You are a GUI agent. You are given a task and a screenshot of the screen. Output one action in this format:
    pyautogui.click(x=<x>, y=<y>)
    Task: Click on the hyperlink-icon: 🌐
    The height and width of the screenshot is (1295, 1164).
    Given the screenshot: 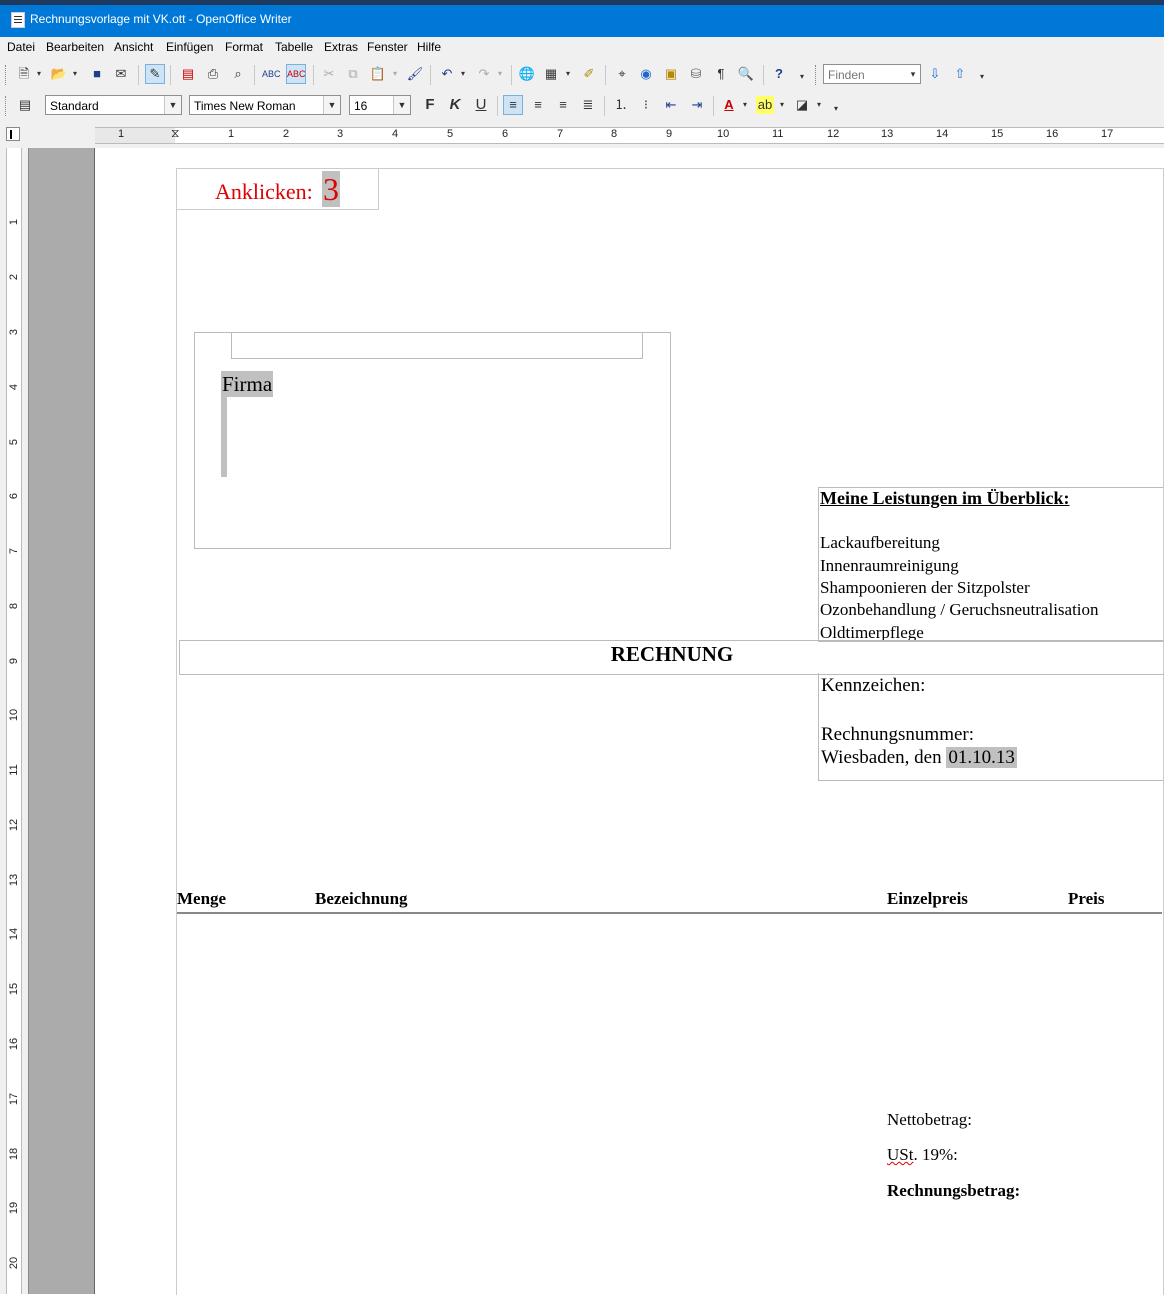 What is the action you would take?
    pyautogui.click(x=527, y=74)
    